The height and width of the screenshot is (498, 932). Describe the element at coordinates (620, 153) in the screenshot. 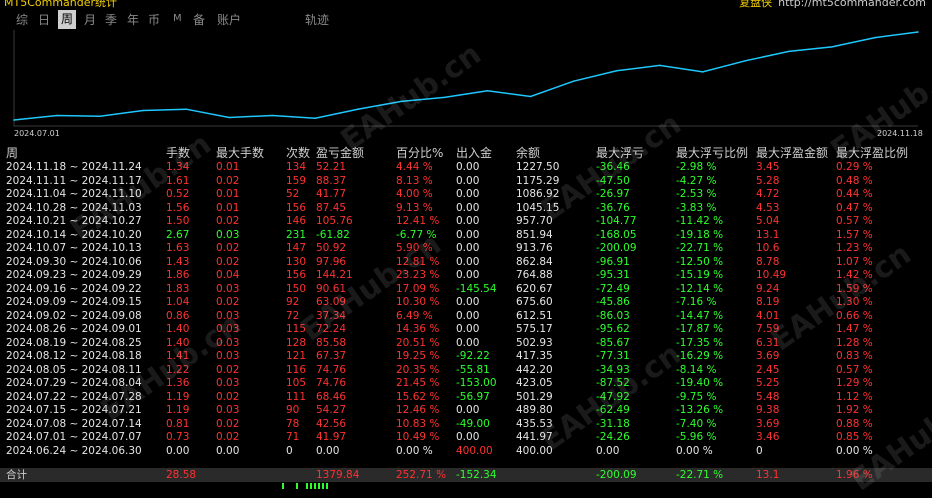

I see `col-max-float-loss: 最大浮亏` at that location.